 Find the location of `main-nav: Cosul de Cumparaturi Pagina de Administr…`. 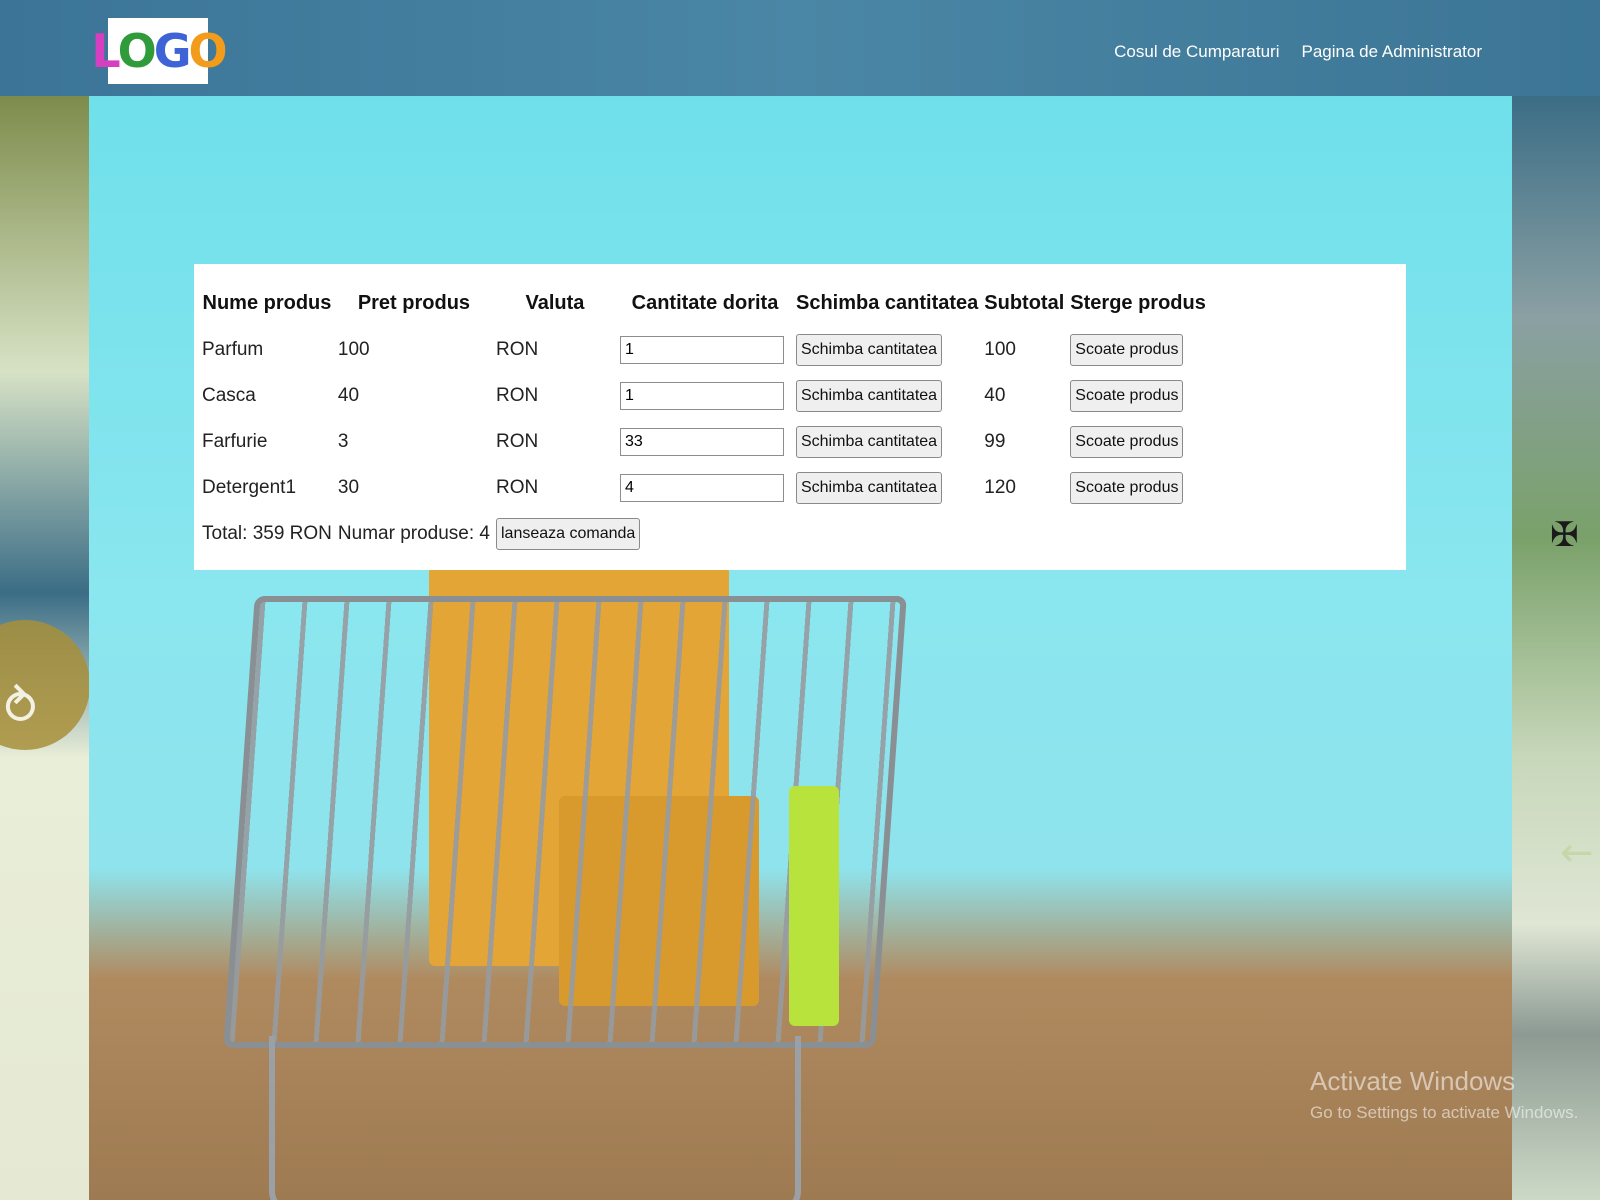

main-nav: Cosul de Cumparaturi Pagina de Administr… is located at coordinates (1298, 52).